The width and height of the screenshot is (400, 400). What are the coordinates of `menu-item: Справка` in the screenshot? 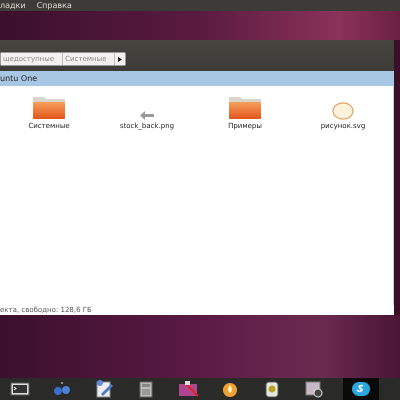 It's located at (54, 5).